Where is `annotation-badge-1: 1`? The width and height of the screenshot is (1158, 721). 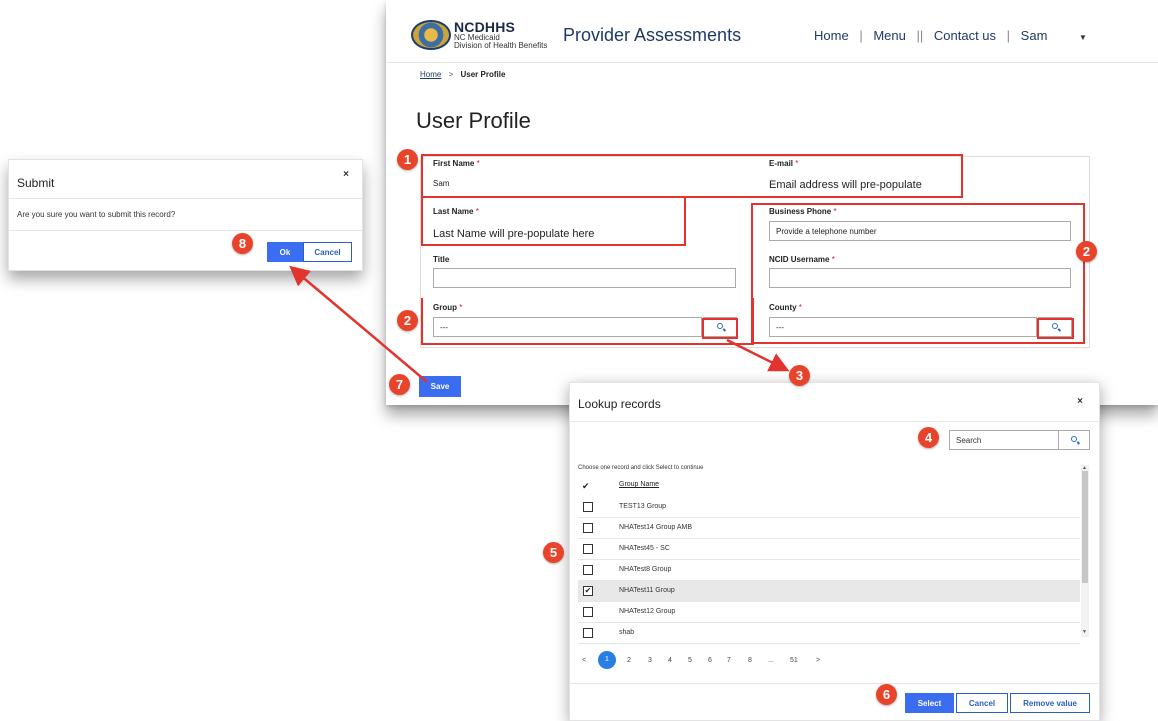 annotation-badge-1: 1 is located at coordinates (407, 159).